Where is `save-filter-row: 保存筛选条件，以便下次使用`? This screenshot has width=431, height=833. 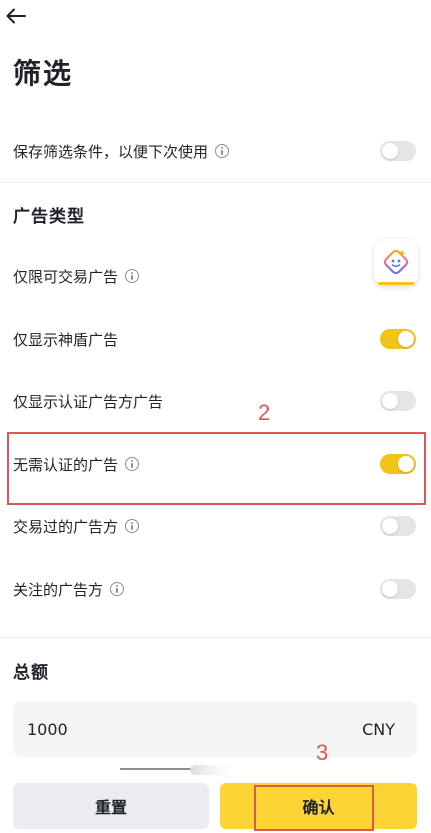 save-filter-row: 保存筛选条件，以便下次使用 is located at coordinates (215, 151).